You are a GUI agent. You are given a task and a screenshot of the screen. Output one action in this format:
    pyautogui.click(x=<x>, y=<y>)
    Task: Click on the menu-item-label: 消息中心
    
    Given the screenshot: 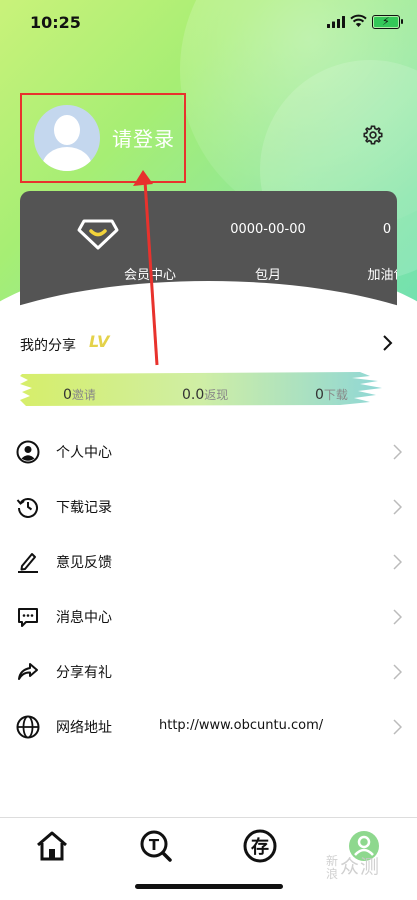 What is the action you would take?
    pyautogui.click(x=84, y=618)
    